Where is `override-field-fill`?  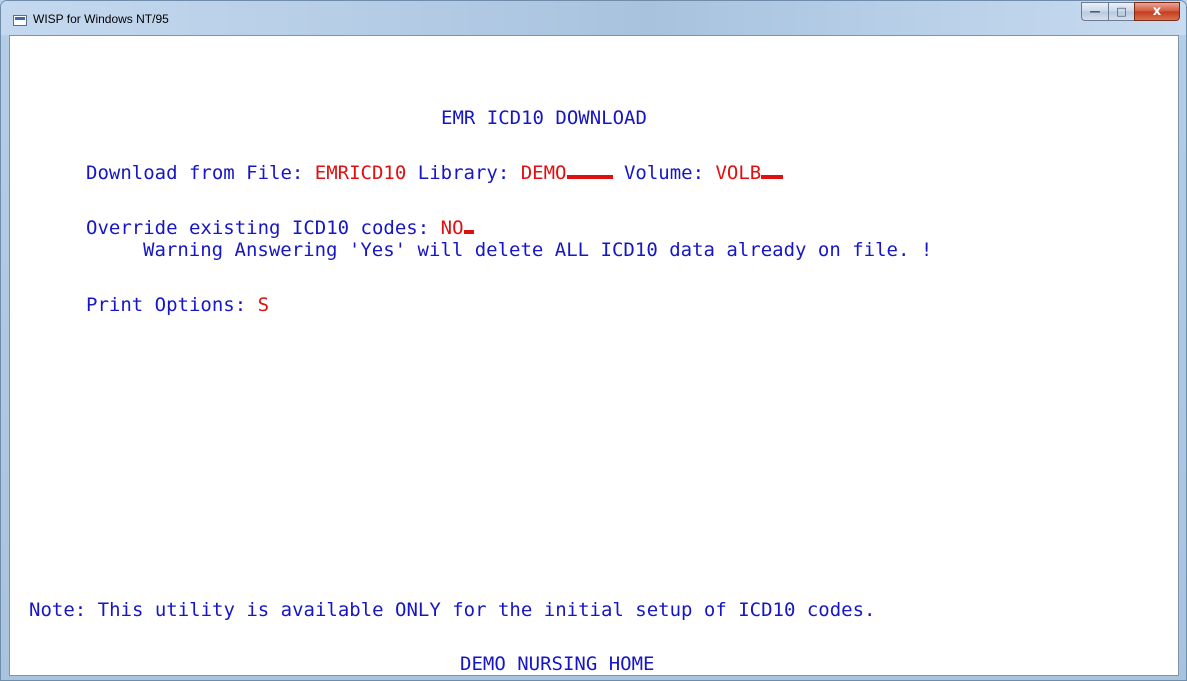
override-field-fill is located at coordinates (468, 232).